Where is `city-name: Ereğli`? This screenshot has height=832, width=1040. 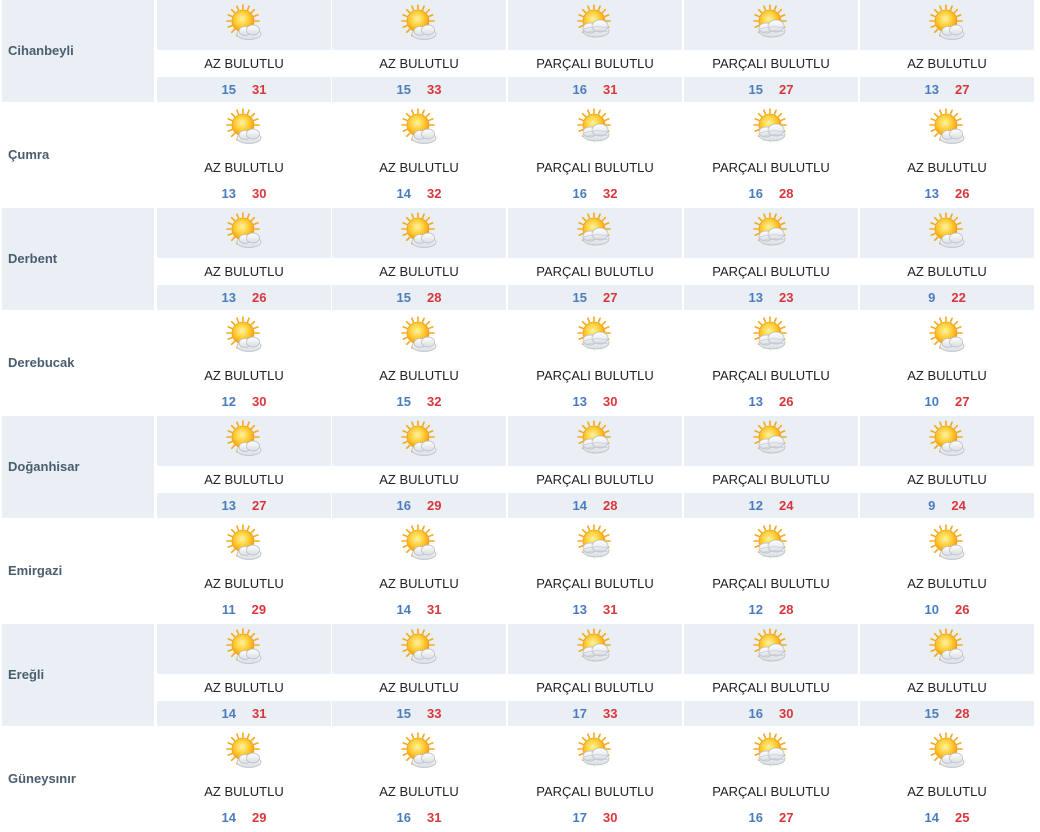 city-name: Ereğli is located at coordinates (23, 674).